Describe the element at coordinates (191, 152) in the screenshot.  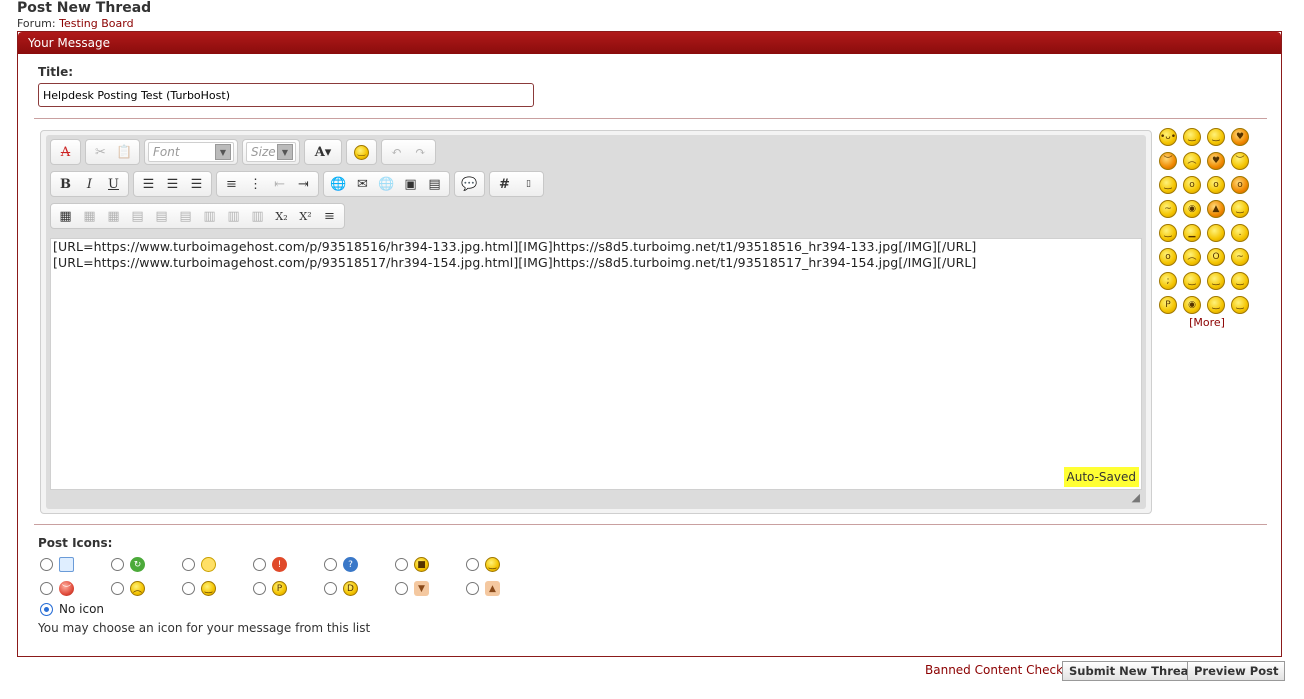
I see `font-select: Font ▼` at that location.